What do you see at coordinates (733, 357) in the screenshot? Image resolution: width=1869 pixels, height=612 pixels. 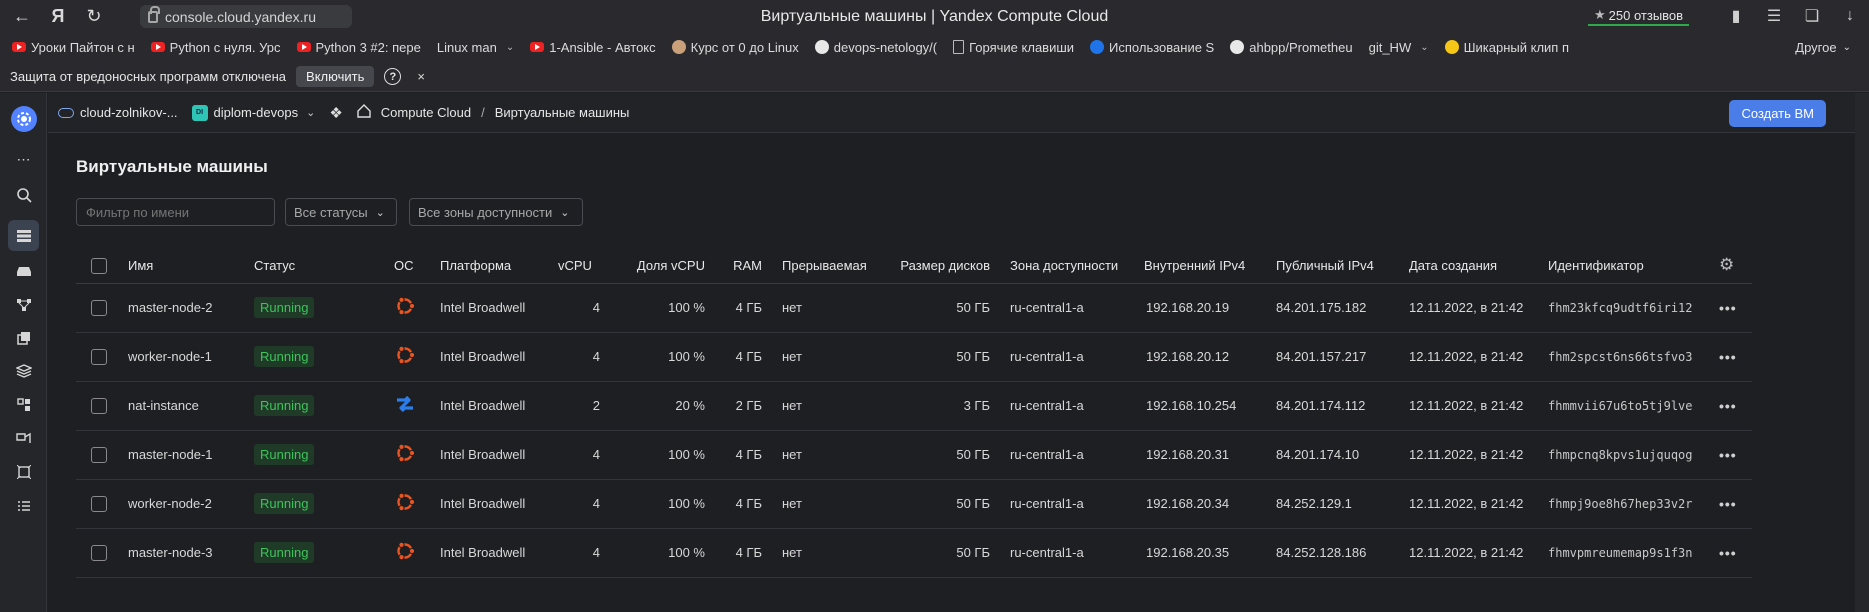 I see `ram: 4 ГБ` at bounding box center [733, 357].